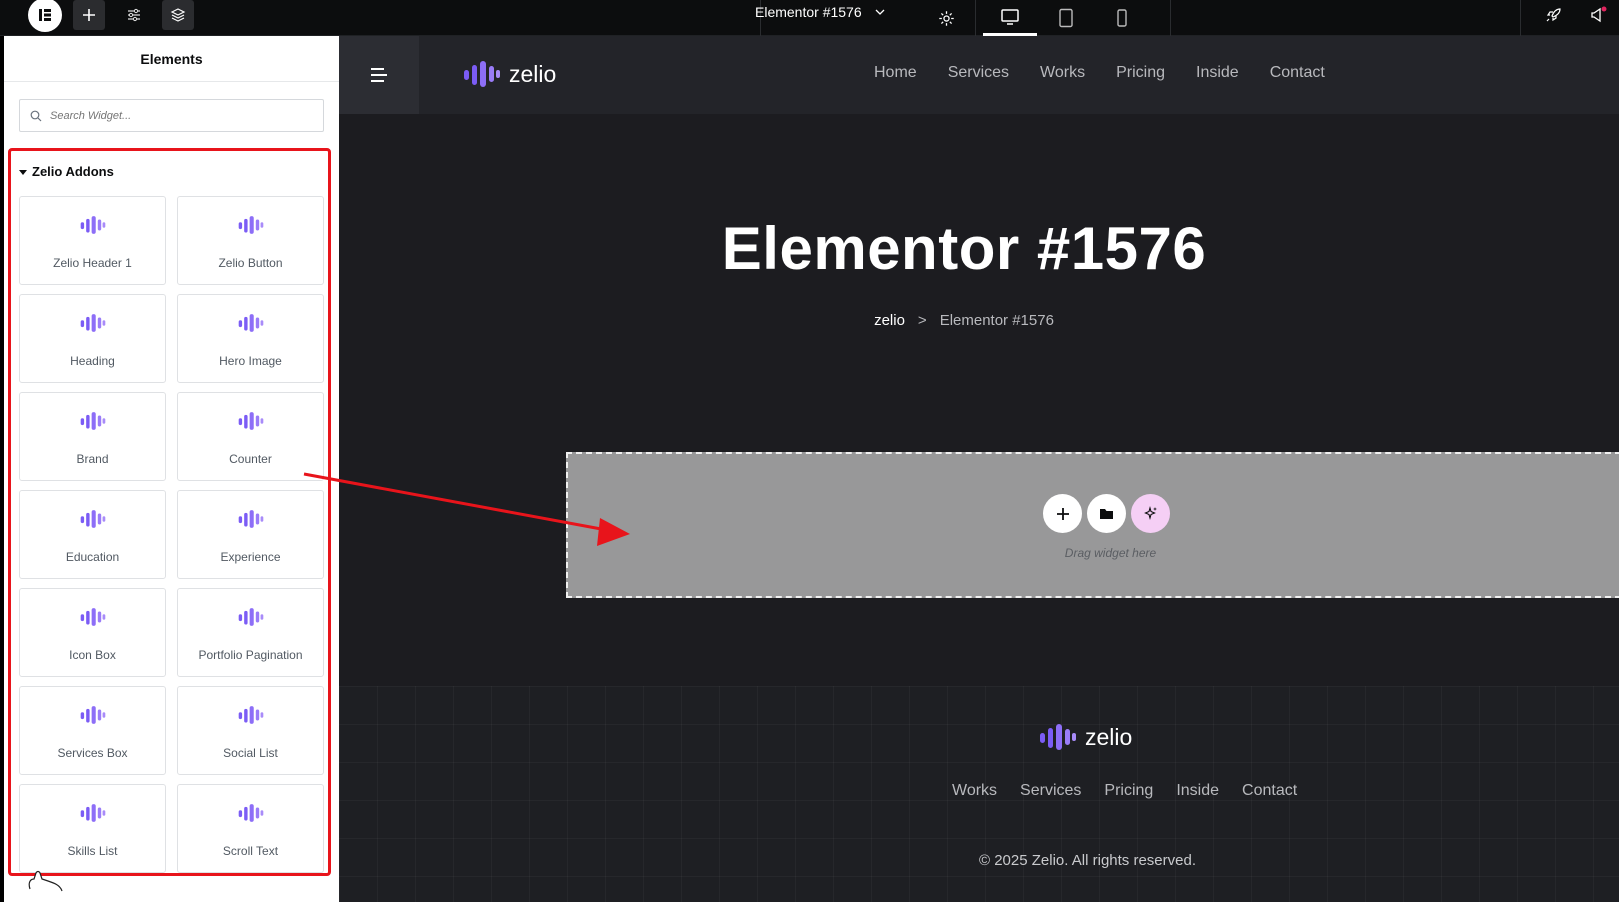 The height and width of the screenshot is (902, 1619). What do you see at coordinates (171, 59) in the screenshot?
I see `panel-title: Elements` at bounding box center [171, 59].